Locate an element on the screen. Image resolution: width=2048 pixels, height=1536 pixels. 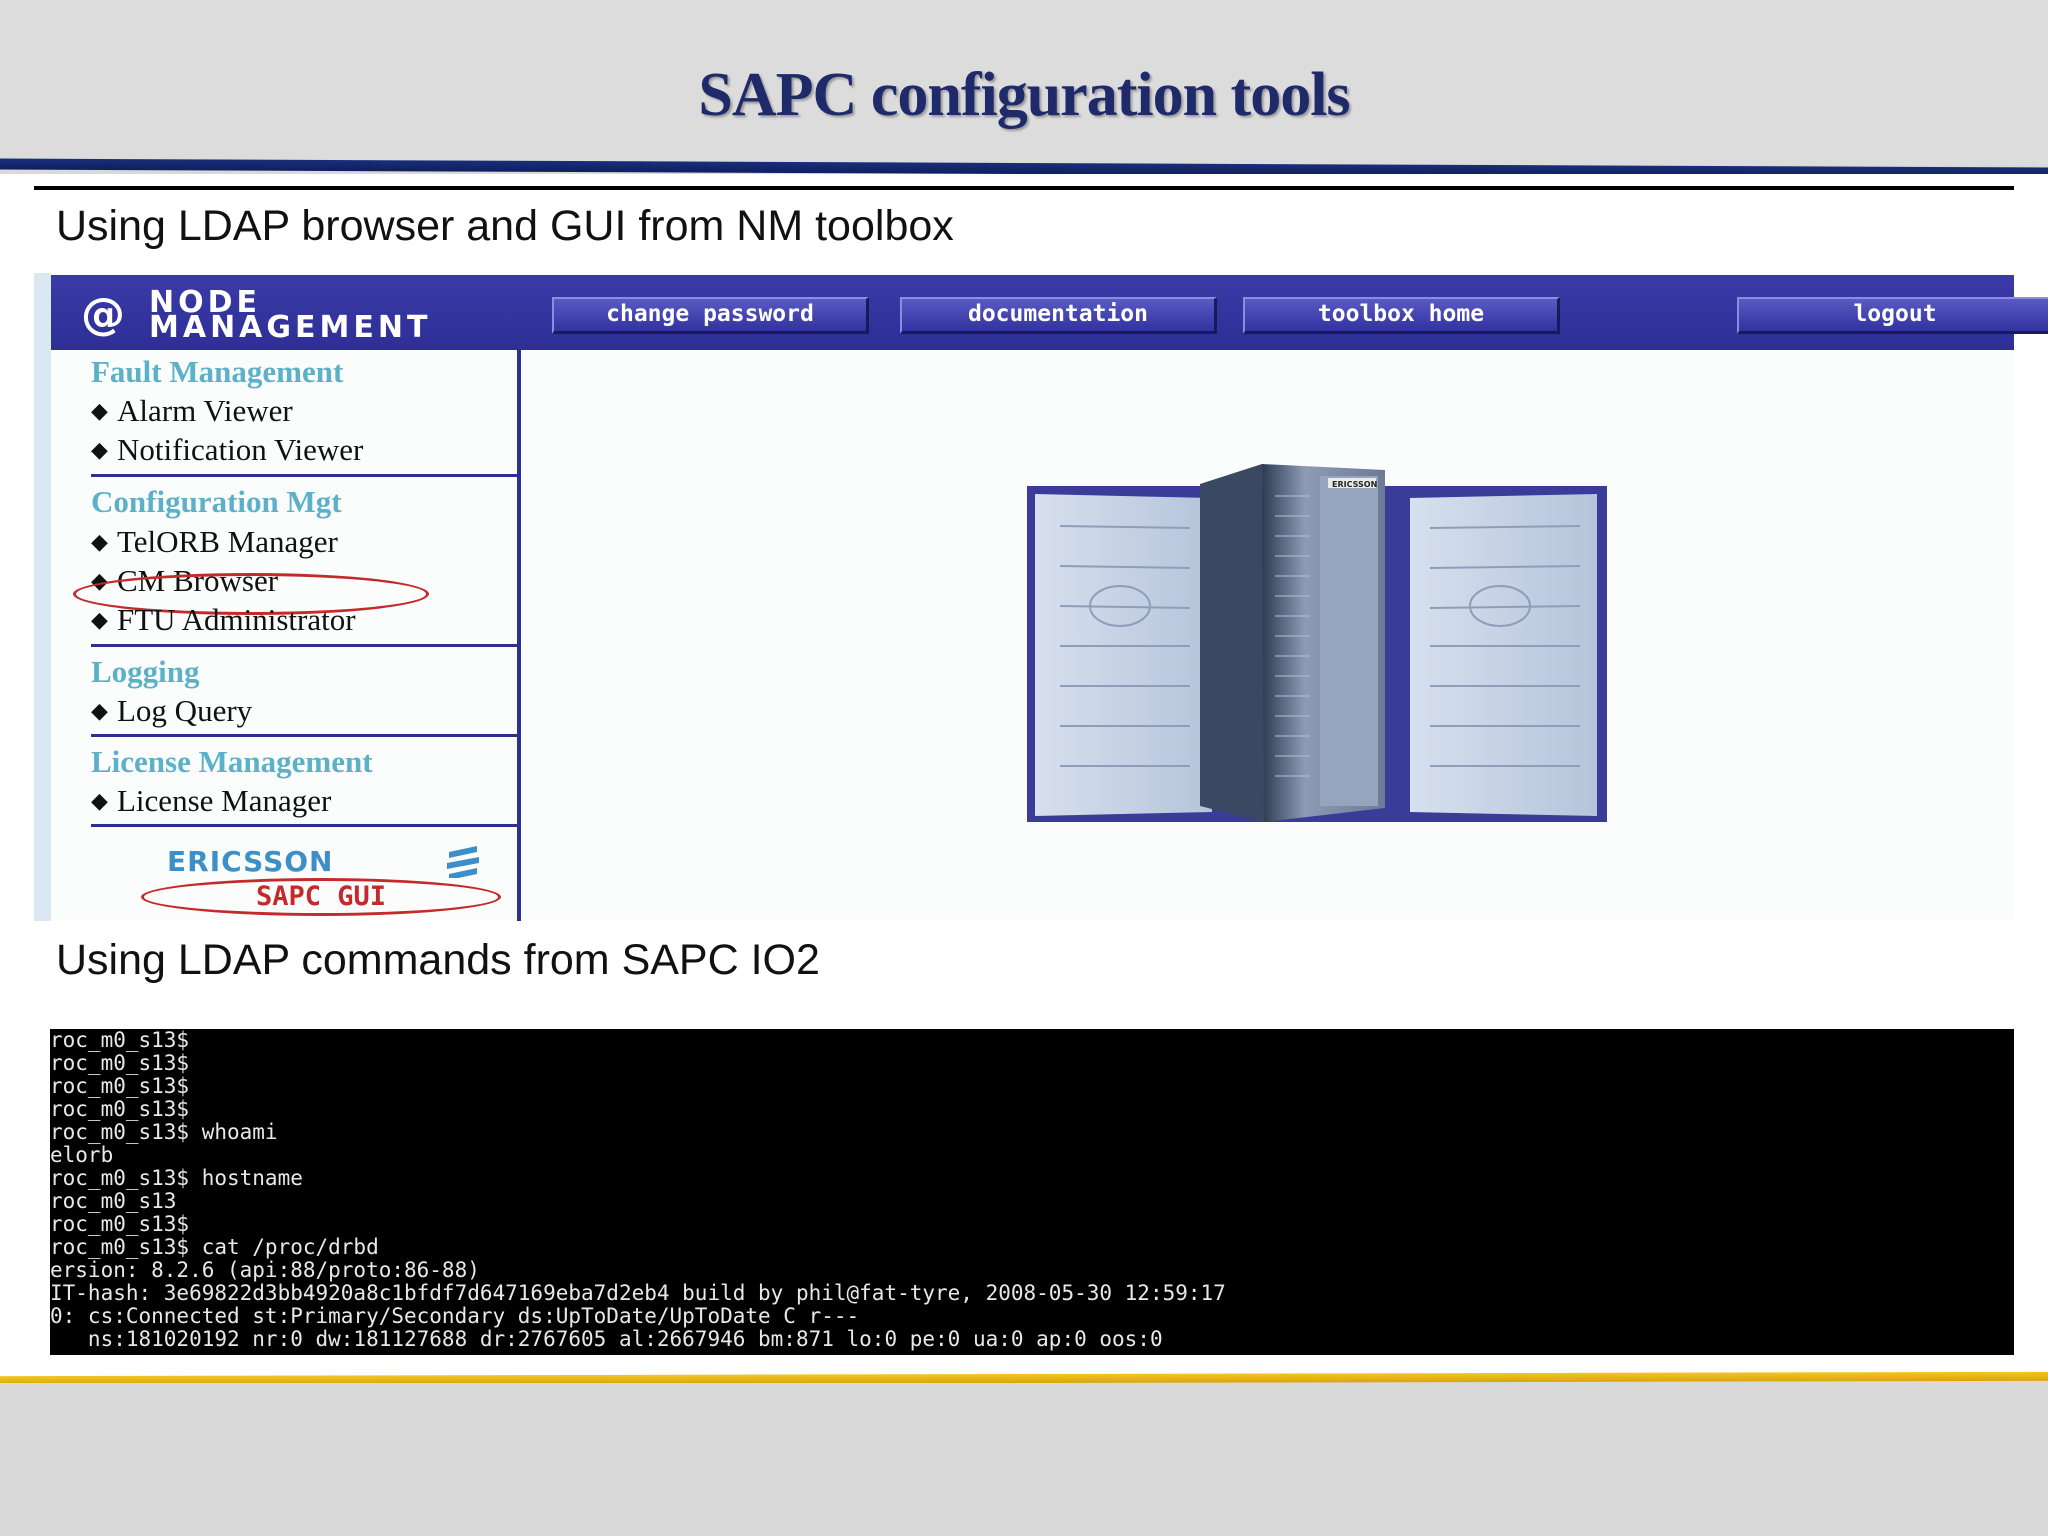
sidebar-item-label: Log Query is located at coordinates (185, 710).